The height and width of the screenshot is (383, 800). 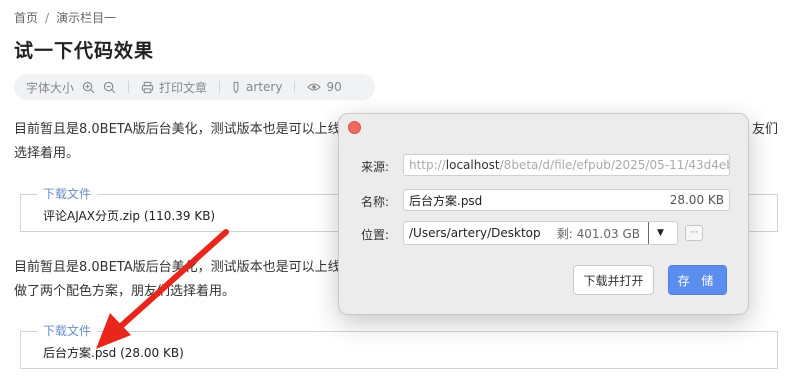 What do you see at coordinates (177, 129) in the screenshot?
I see `paragraph-line: 目前暂且是8.0BETA版后台美化，测试版本也是可以上线` at bounding box center [177, 129].